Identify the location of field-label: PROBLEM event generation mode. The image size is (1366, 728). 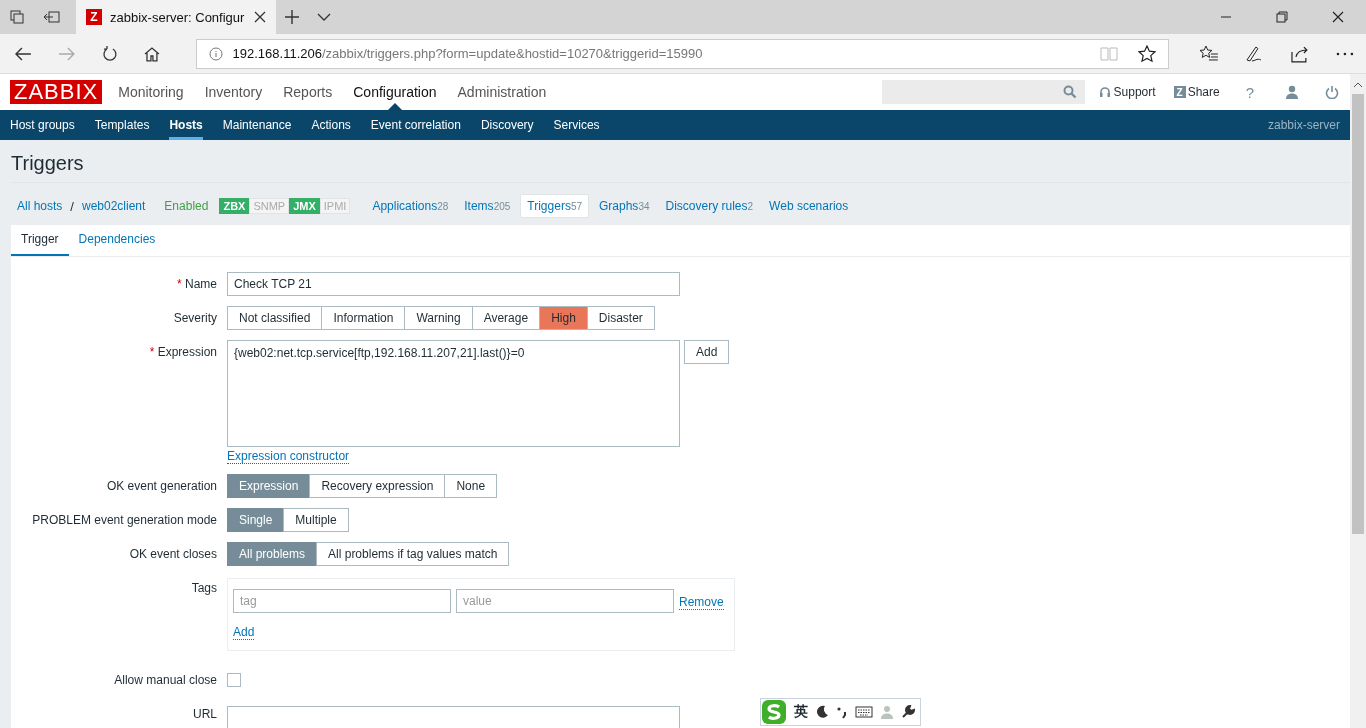
(124, 520).